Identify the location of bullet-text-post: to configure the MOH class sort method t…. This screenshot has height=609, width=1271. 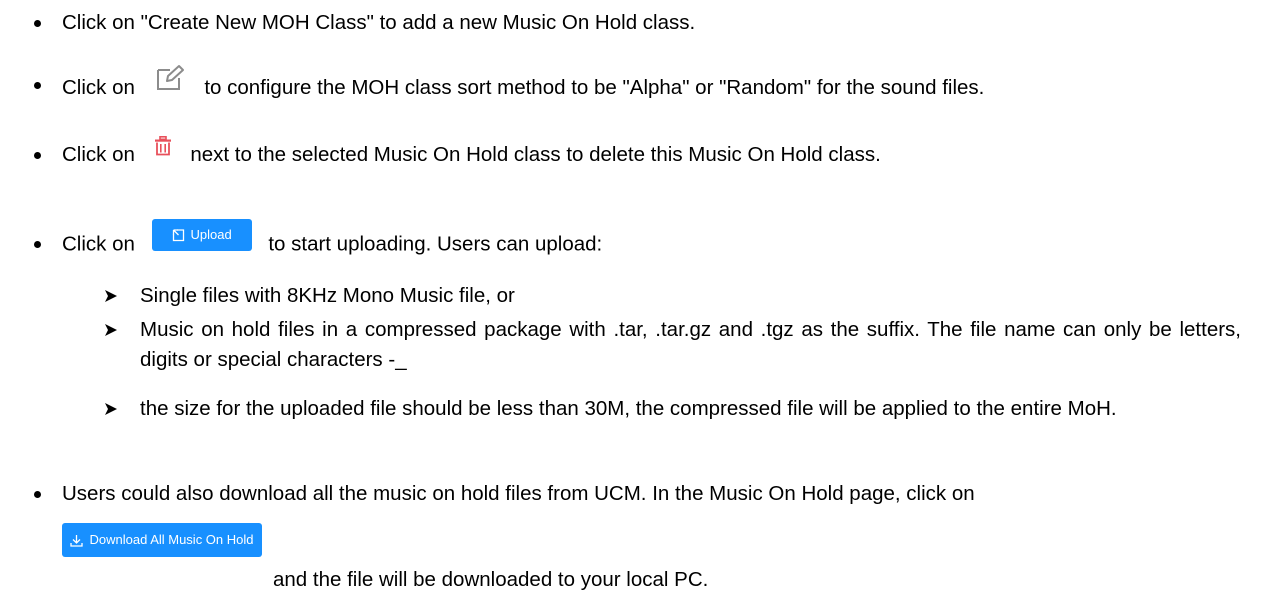
(594, 87).